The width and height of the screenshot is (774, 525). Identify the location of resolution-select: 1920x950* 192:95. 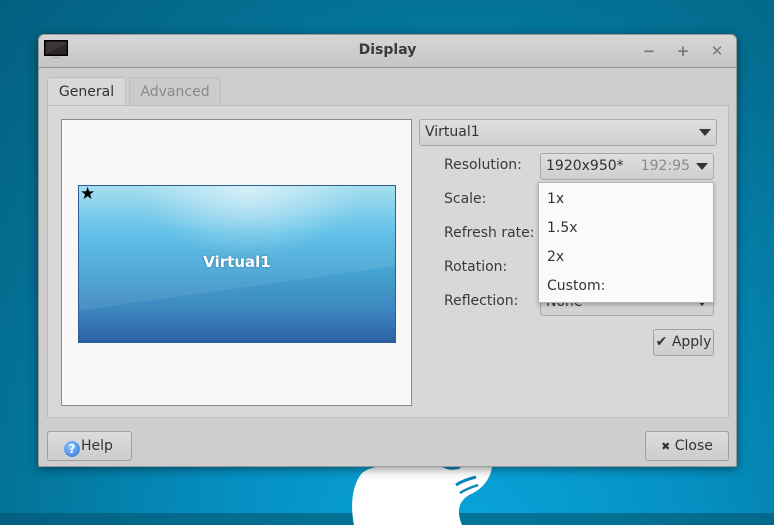
(627, 166).